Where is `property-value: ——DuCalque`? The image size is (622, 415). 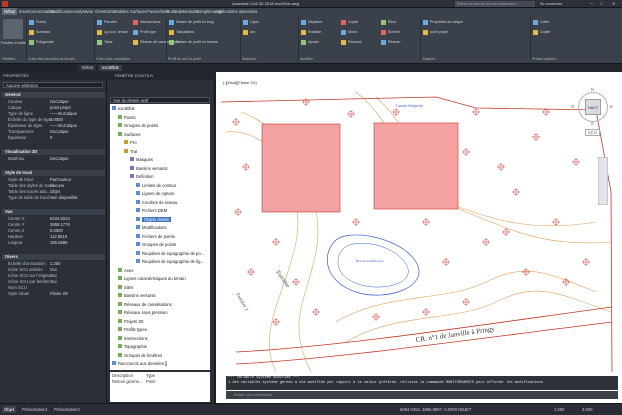 property-value: ——DuCalque is located at coordinates (63, 113).